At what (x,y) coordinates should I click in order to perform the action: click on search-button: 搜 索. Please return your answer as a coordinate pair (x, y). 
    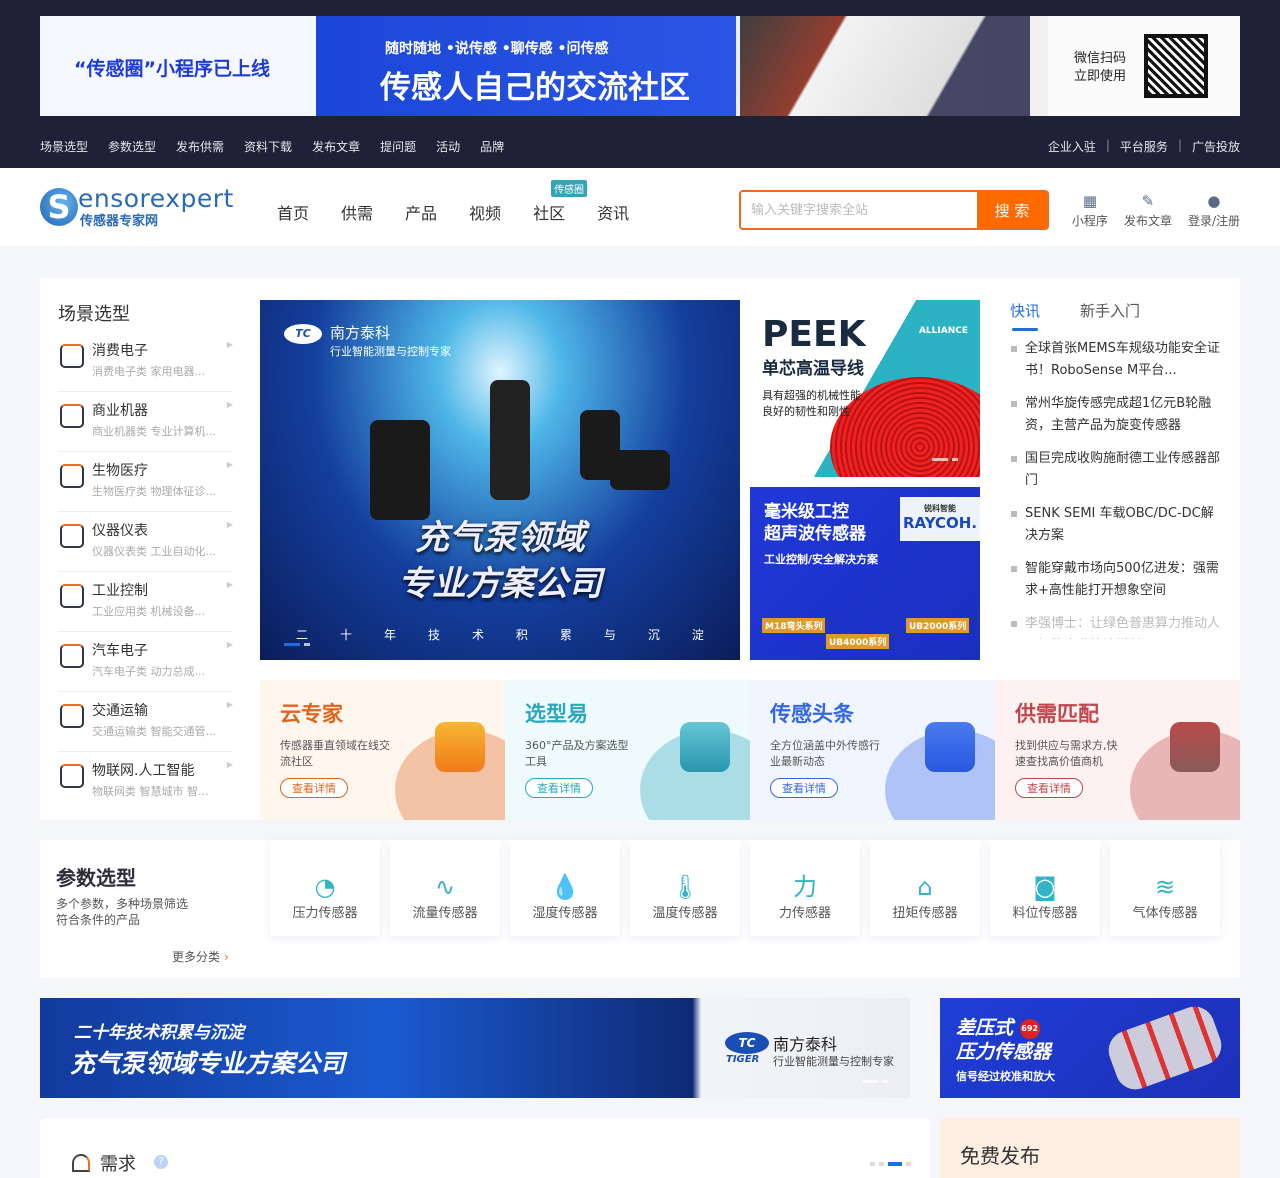
    Looking at the image, I should click on (1012, 210).